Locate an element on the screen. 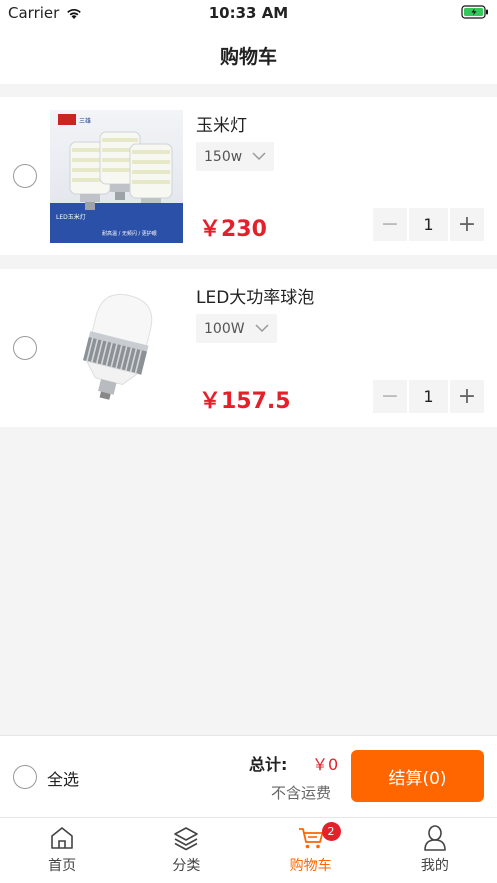 Image resolution: width=497 pixels, height=883 pixels. nav-bar: 购物车 is located at coordinates (248, 55).